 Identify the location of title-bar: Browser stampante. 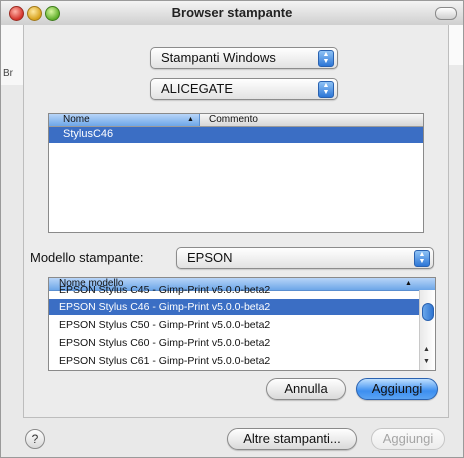
(232, 13).